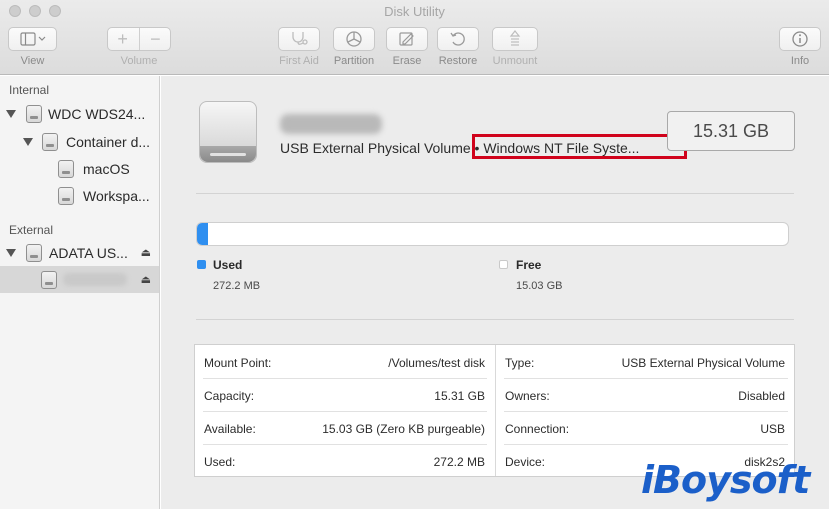  What do you see at coordinates (201, 264) in the screenshot?
I see `used-legend-swatch` at bounding box center [201, 264].